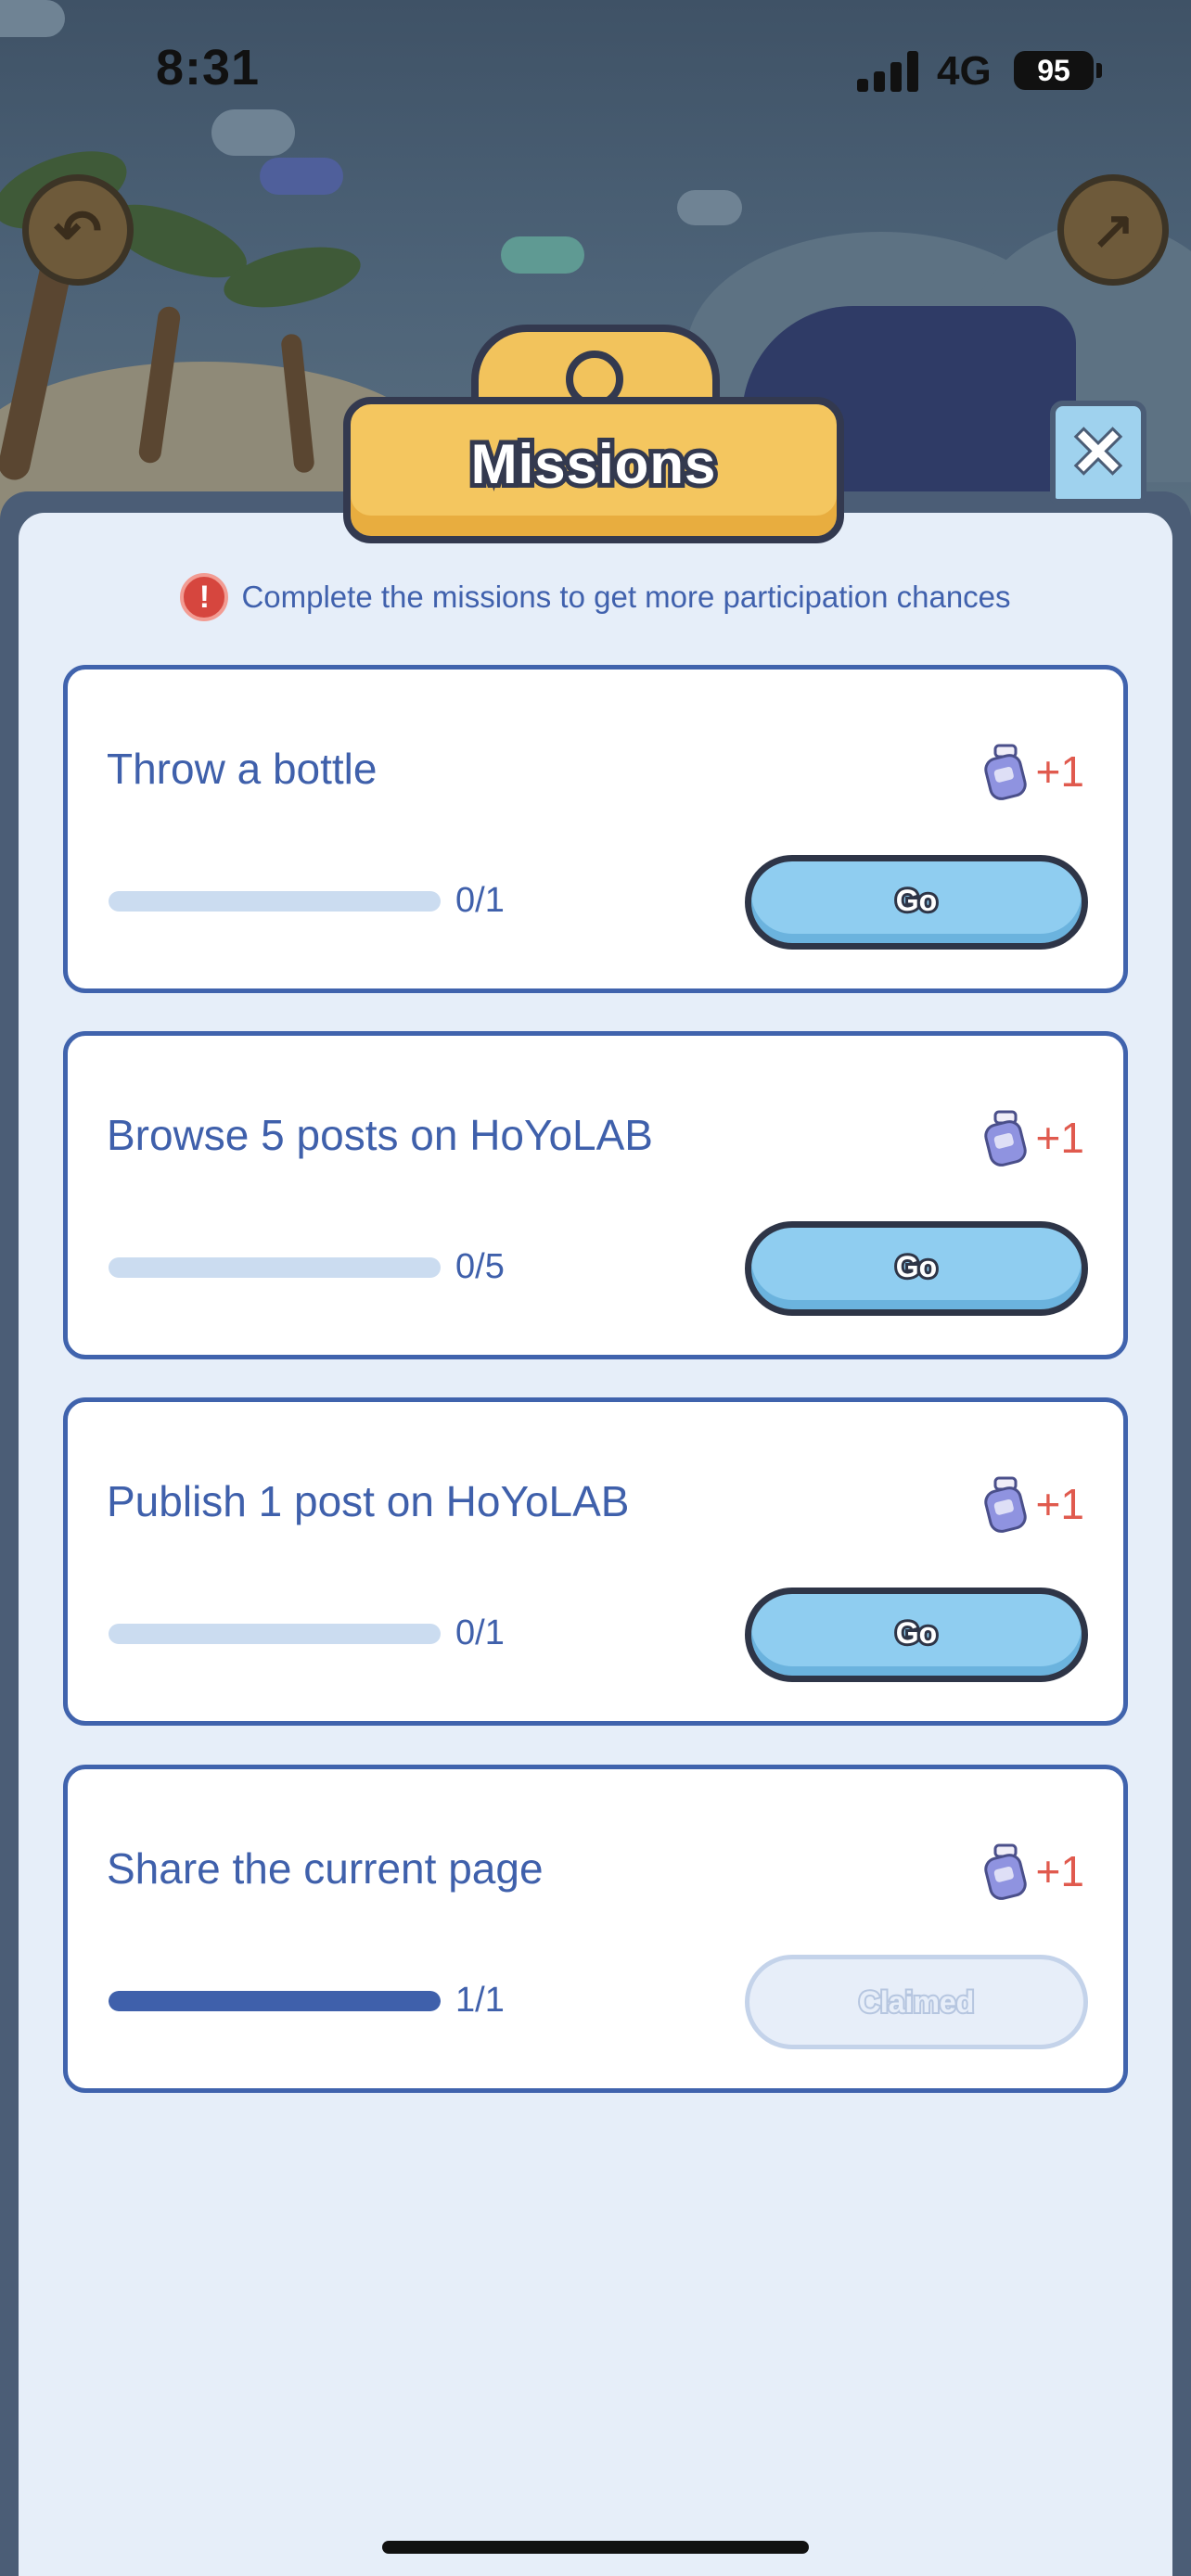 The image size is (1191, 2576). What do you see at coordinates (595, 1195) in the screenshot?
I see `mission-card: Browse 5 posts on HoYoLAB +1 0/5 Go` at bounding box center [595, 1195].